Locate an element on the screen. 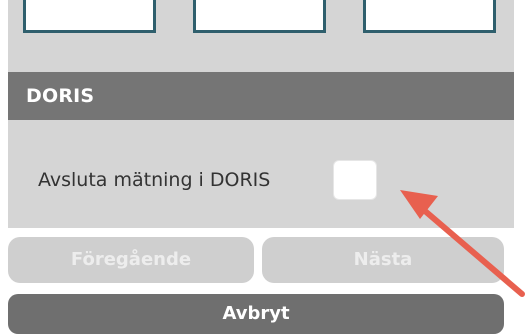 This screenshot has width=527, height=336. end-measurement-label: Avsluta mätning i DORIS is located at coordinates (154, 180).